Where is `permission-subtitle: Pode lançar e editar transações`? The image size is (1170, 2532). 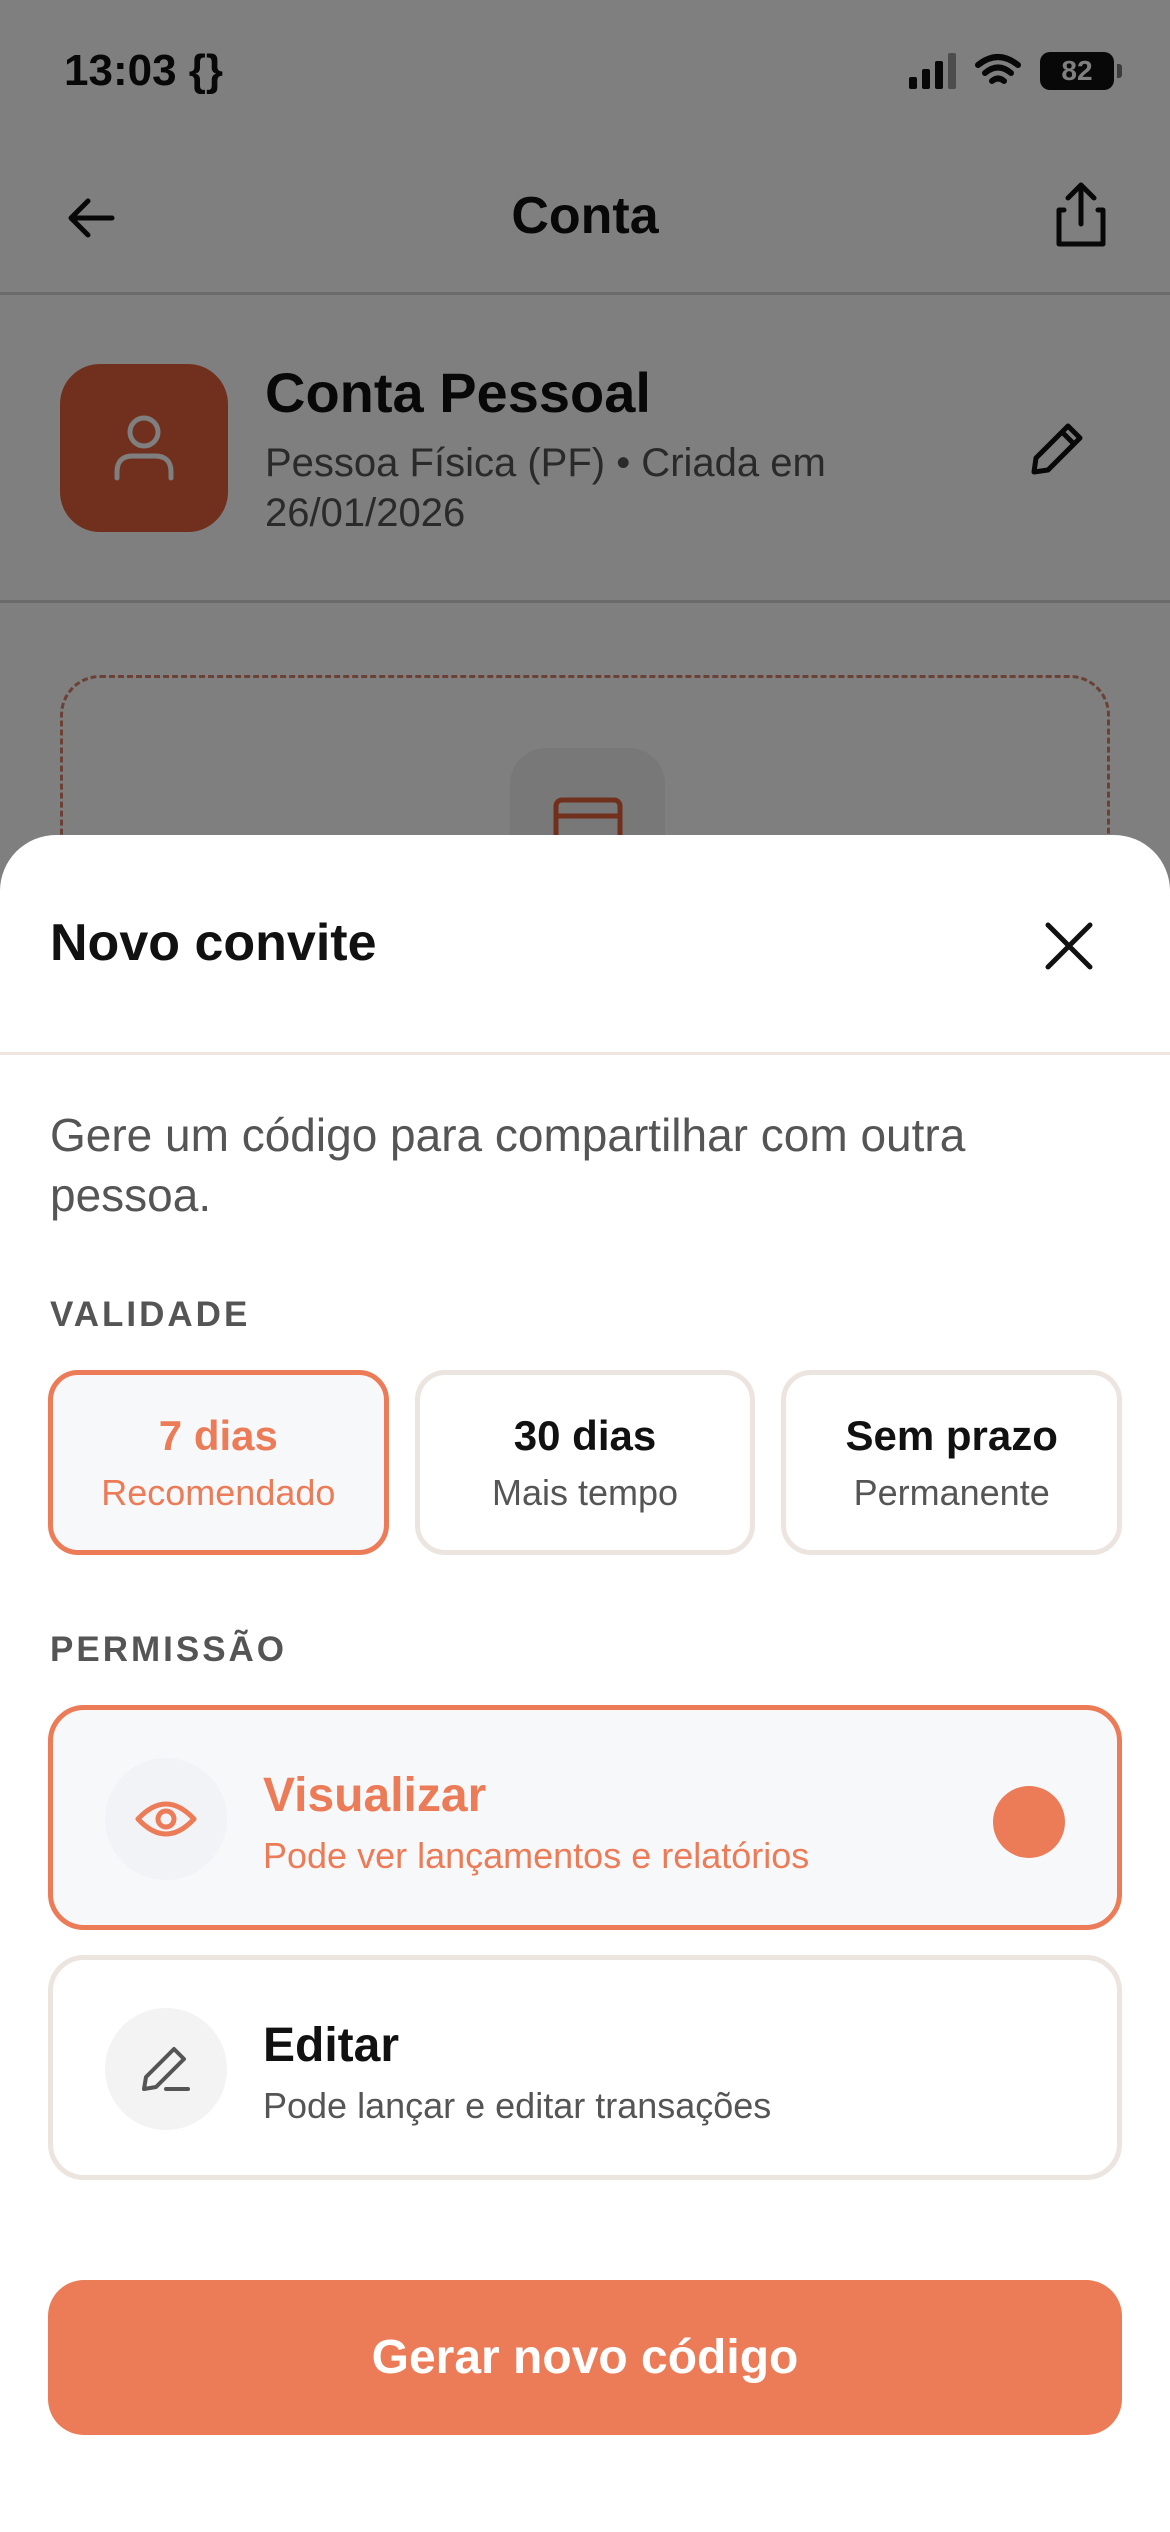
permission-subtitle: Pode lançar e editar transações is located at coordinates (517, 2105).